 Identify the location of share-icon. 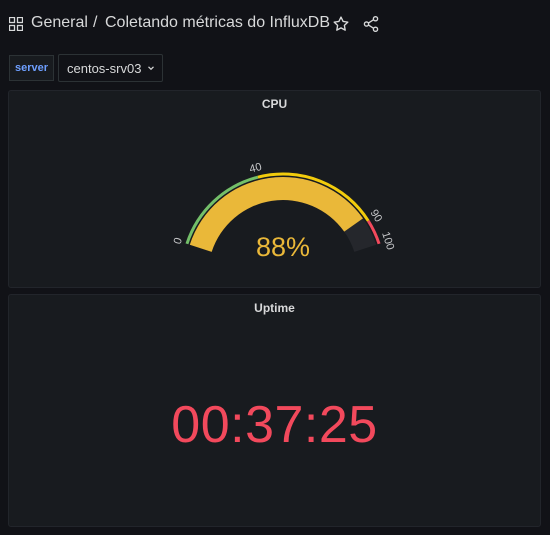
(371, 24).